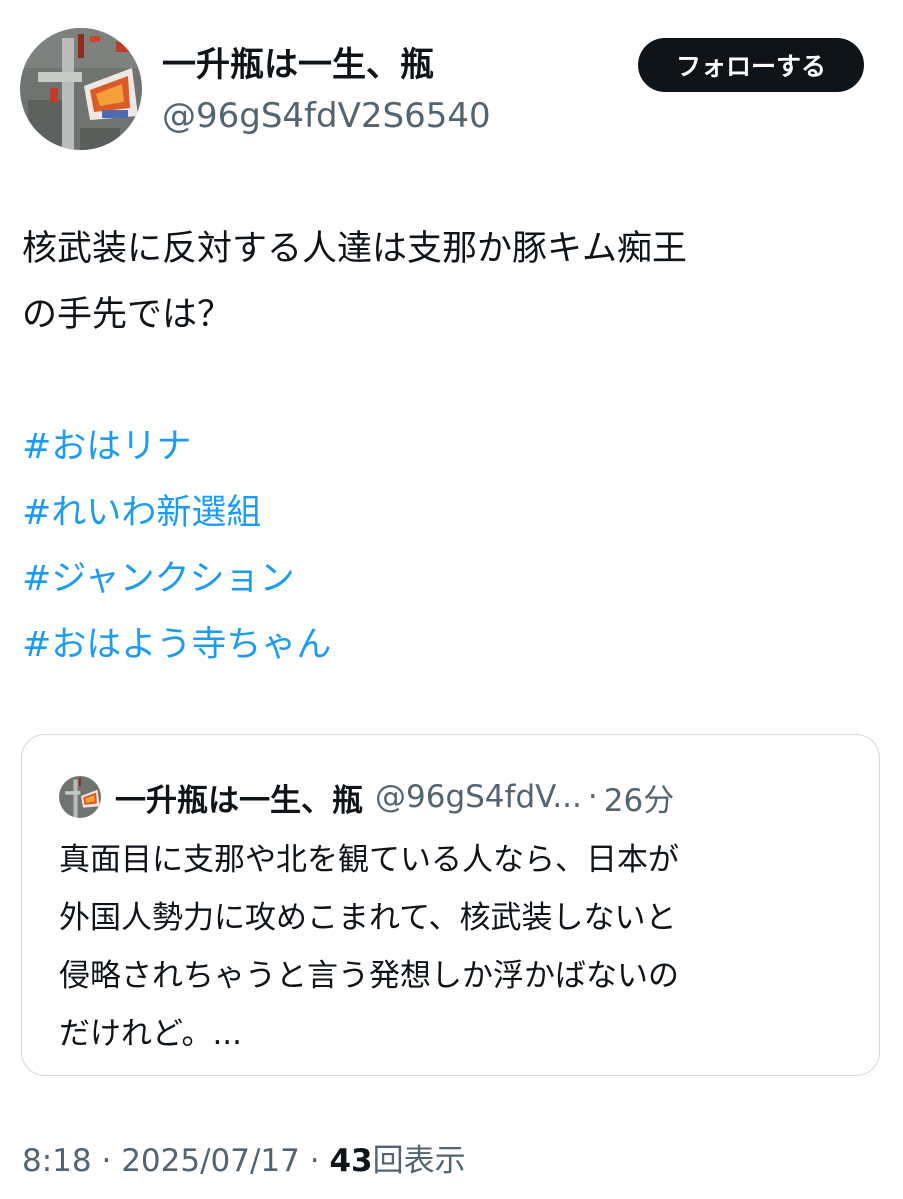 Image resolution: width=903 pixels, height=1199 pixels. Describe the element at coordinates (366, 797) in the screenshot. I see `quoted-tweet-header: 一升瓶は一生、瓶 @96gS4fdV... · 26分` at that location.